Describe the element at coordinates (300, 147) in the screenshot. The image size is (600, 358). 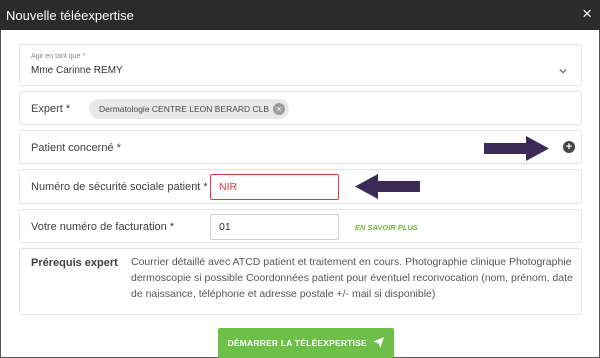
I see `patient-row: Patient concerné * +` at that location.